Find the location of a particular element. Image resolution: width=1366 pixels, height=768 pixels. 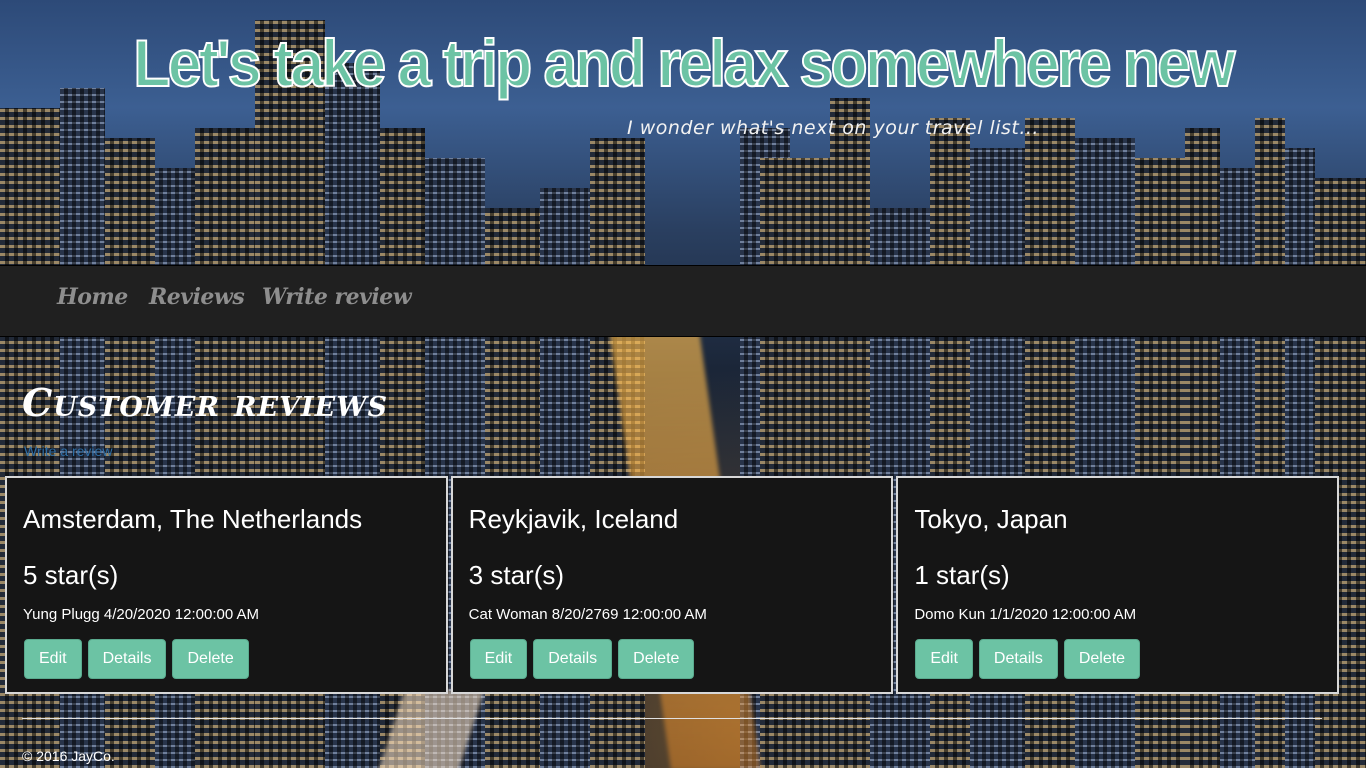

write-review-link: Write a review is located at coordinates (68, 451).